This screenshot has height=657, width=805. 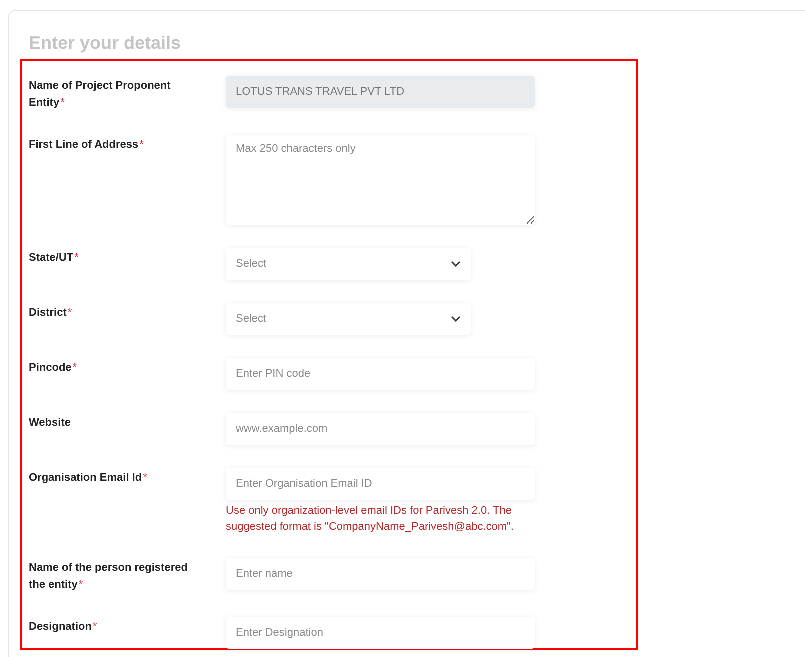 What do you see at coordinates (50, 423) in the screenshot?
I see `field-label: Website` at bounding box center [50, 423].